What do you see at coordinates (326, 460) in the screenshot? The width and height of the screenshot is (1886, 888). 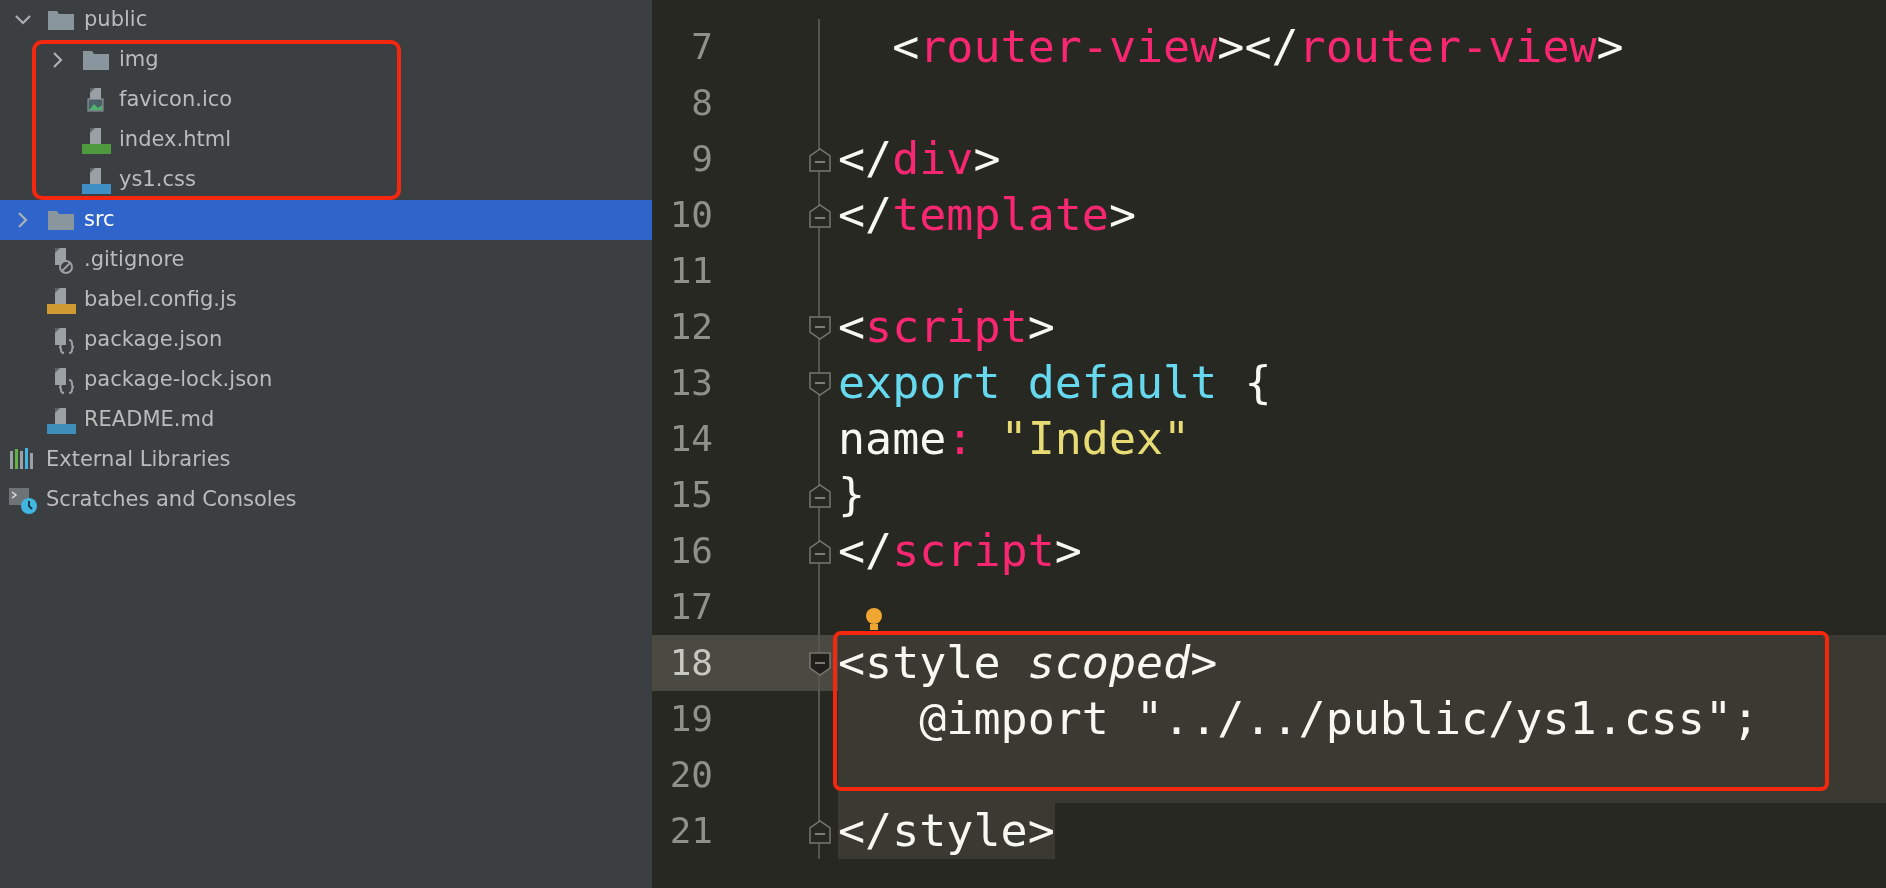 I see `tree-item: External Libraries` at bounding box center [326, 460].